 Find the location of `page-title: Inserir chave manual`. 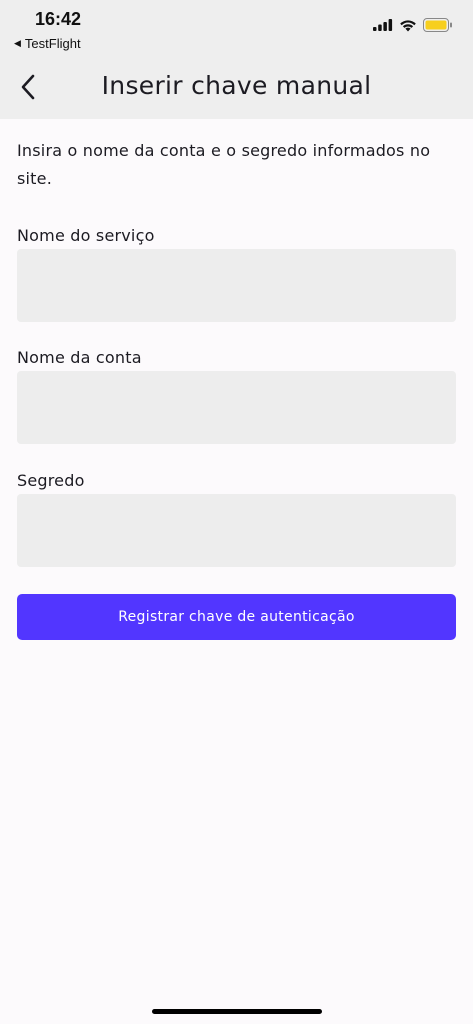

page-title: Inserir chave manual is located at coordinates (236, 85).